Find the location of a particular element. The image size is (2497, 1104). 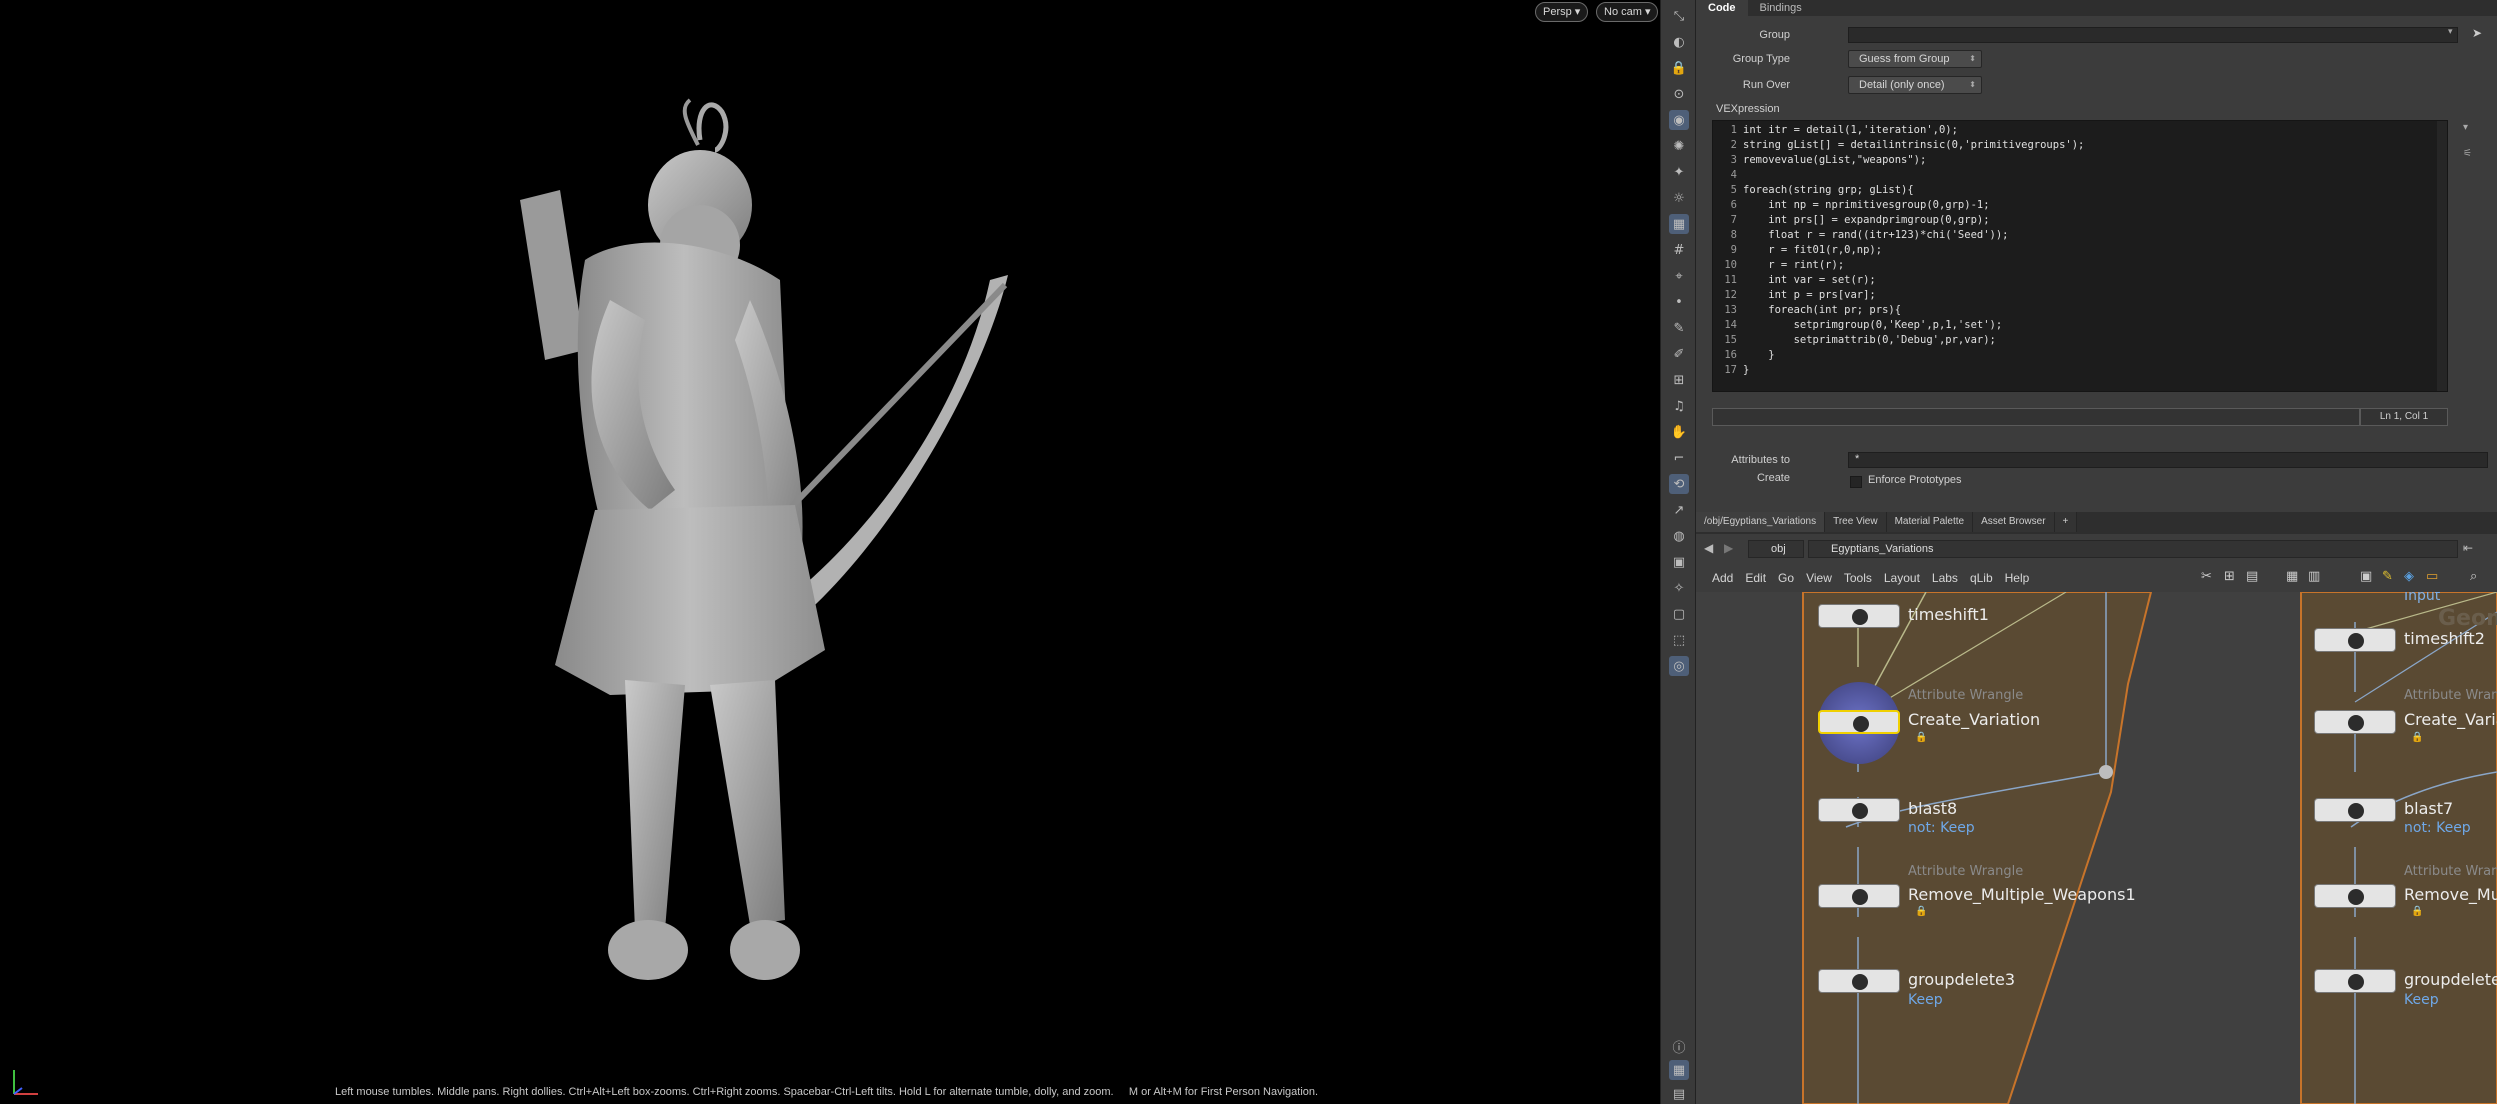

list-icon: ▤ is located at coordinates (2252, 576).